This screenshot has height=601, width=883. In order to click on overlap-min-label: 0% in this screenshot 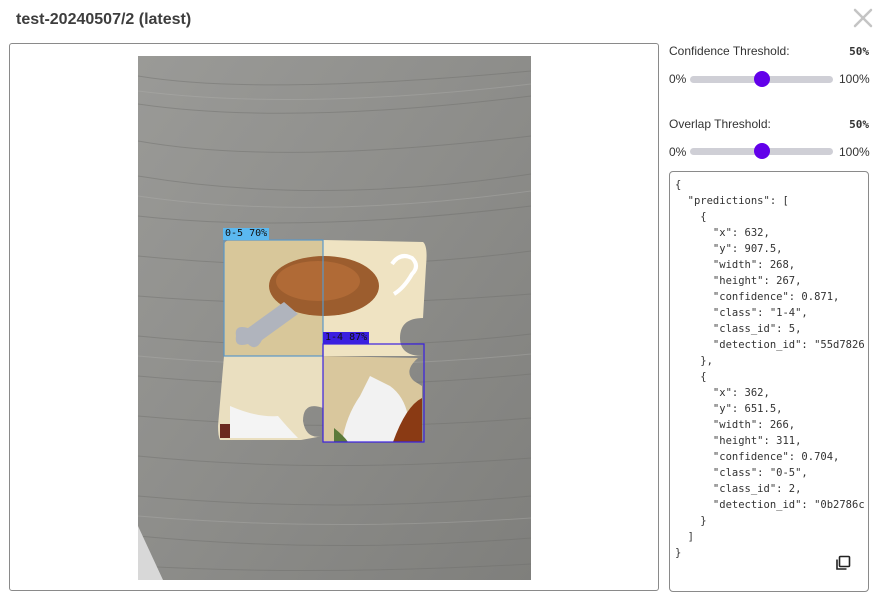, I will do `click(678, 152)`.